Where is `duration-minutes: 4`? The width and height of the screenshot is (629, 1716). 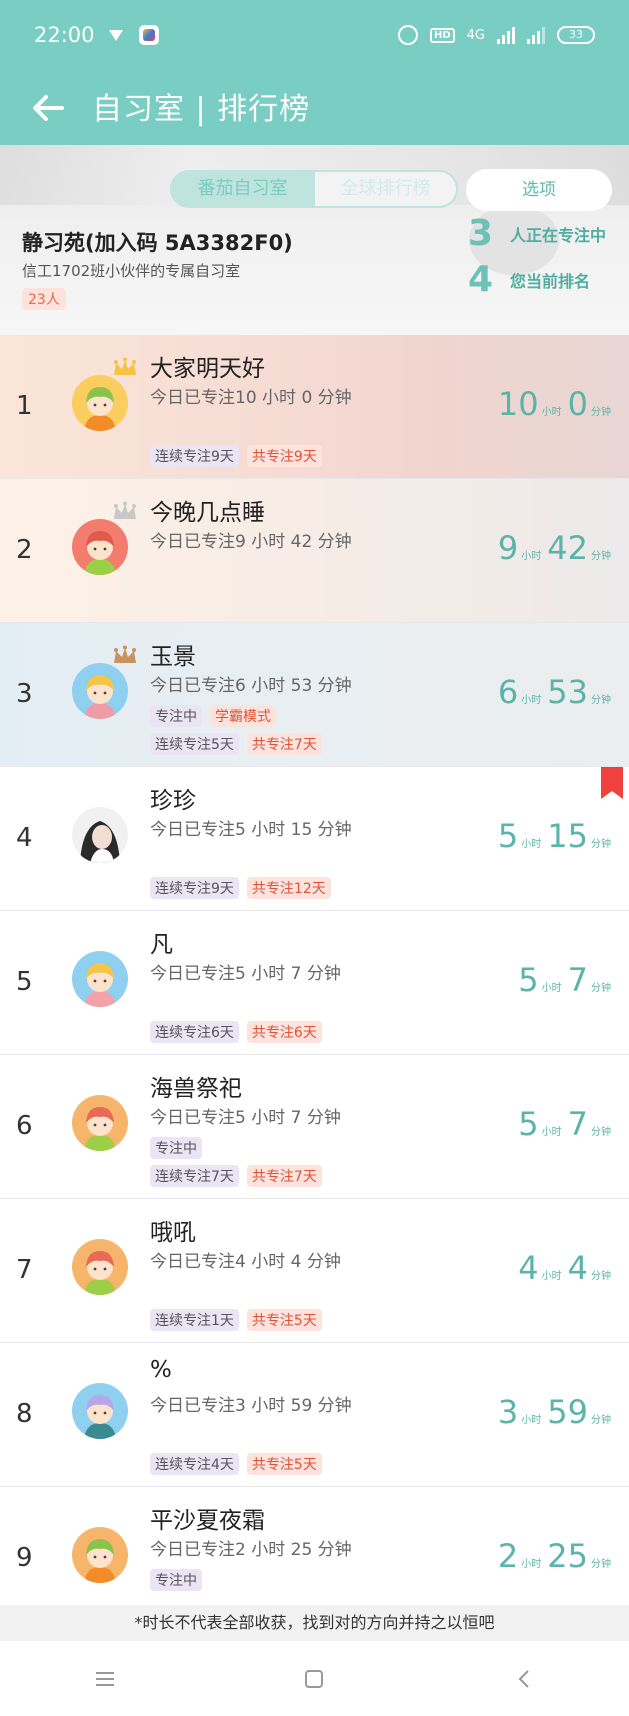
duration-minutes: 4 is located at coordinates (577, 1268).